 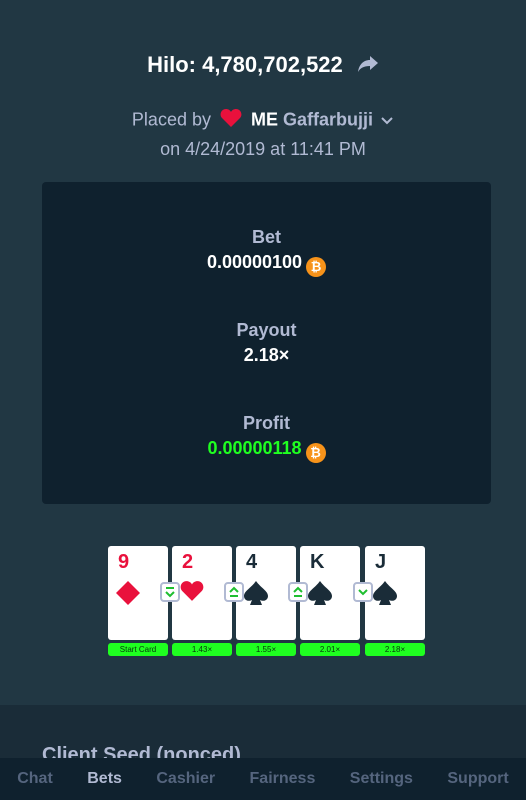 I want to click on payout-stat: Payout 2.18×, so click(x=266, y=343).